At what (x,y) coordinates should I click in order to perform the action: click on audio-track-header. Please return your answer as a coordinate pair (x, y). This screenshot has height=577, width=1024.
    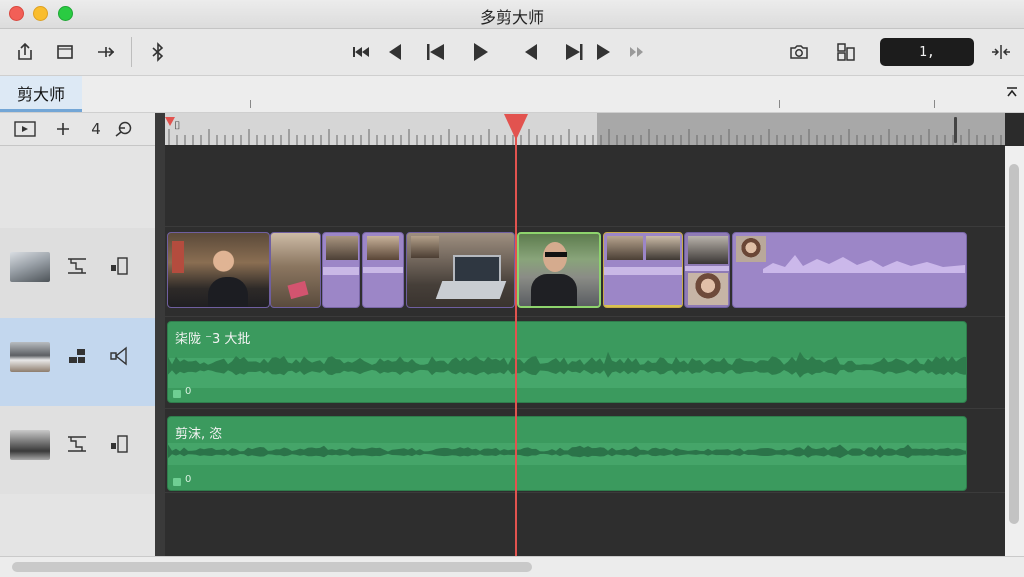
    Looking at the image, I should click on (77, 450).